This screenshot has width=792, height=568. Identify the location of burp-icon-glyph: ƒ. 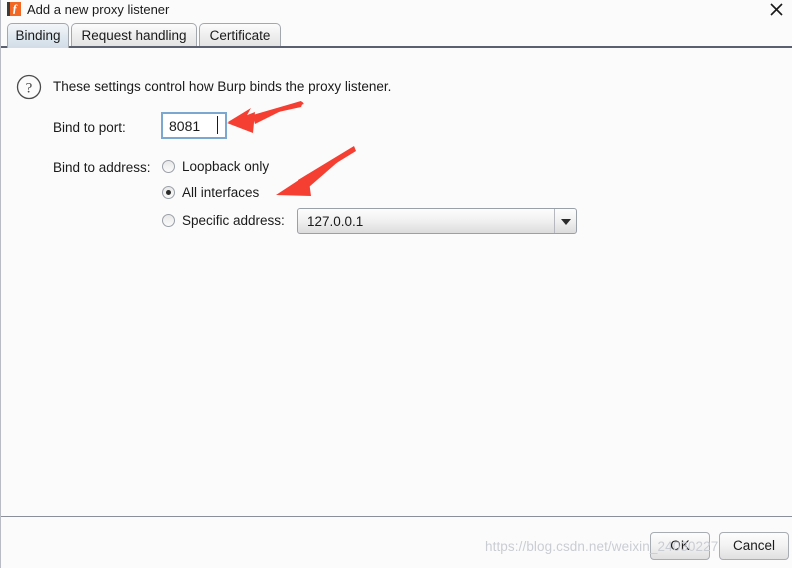
(15, 8).